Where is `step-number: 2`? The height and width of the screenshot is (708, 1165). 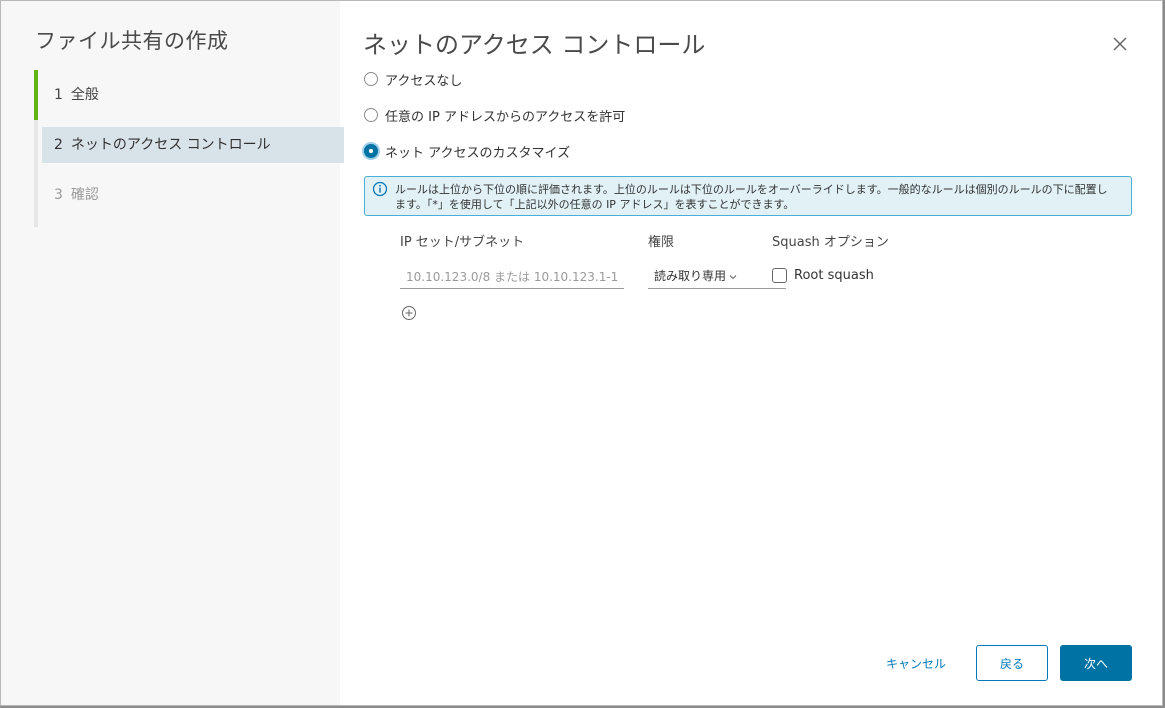
step-number: 2 is located at coordinates (58, 145).